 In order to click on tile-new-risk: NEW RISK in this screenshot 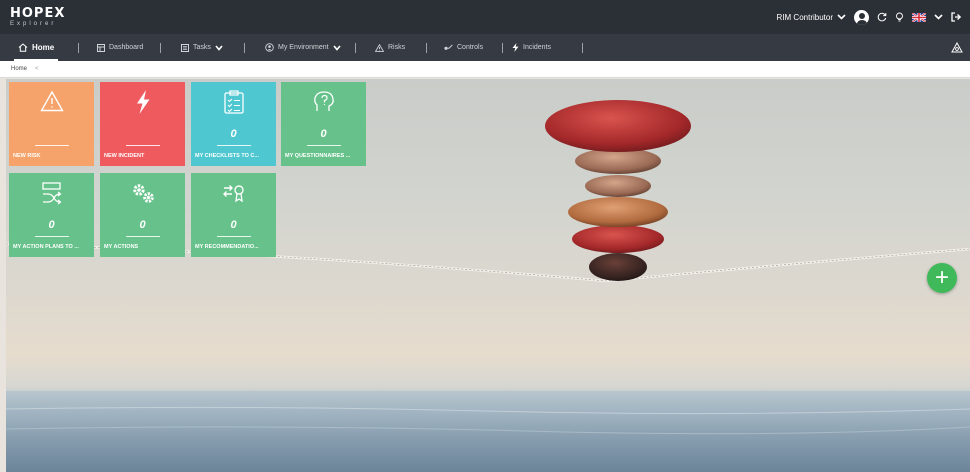, I will do `click(51, 124)`.